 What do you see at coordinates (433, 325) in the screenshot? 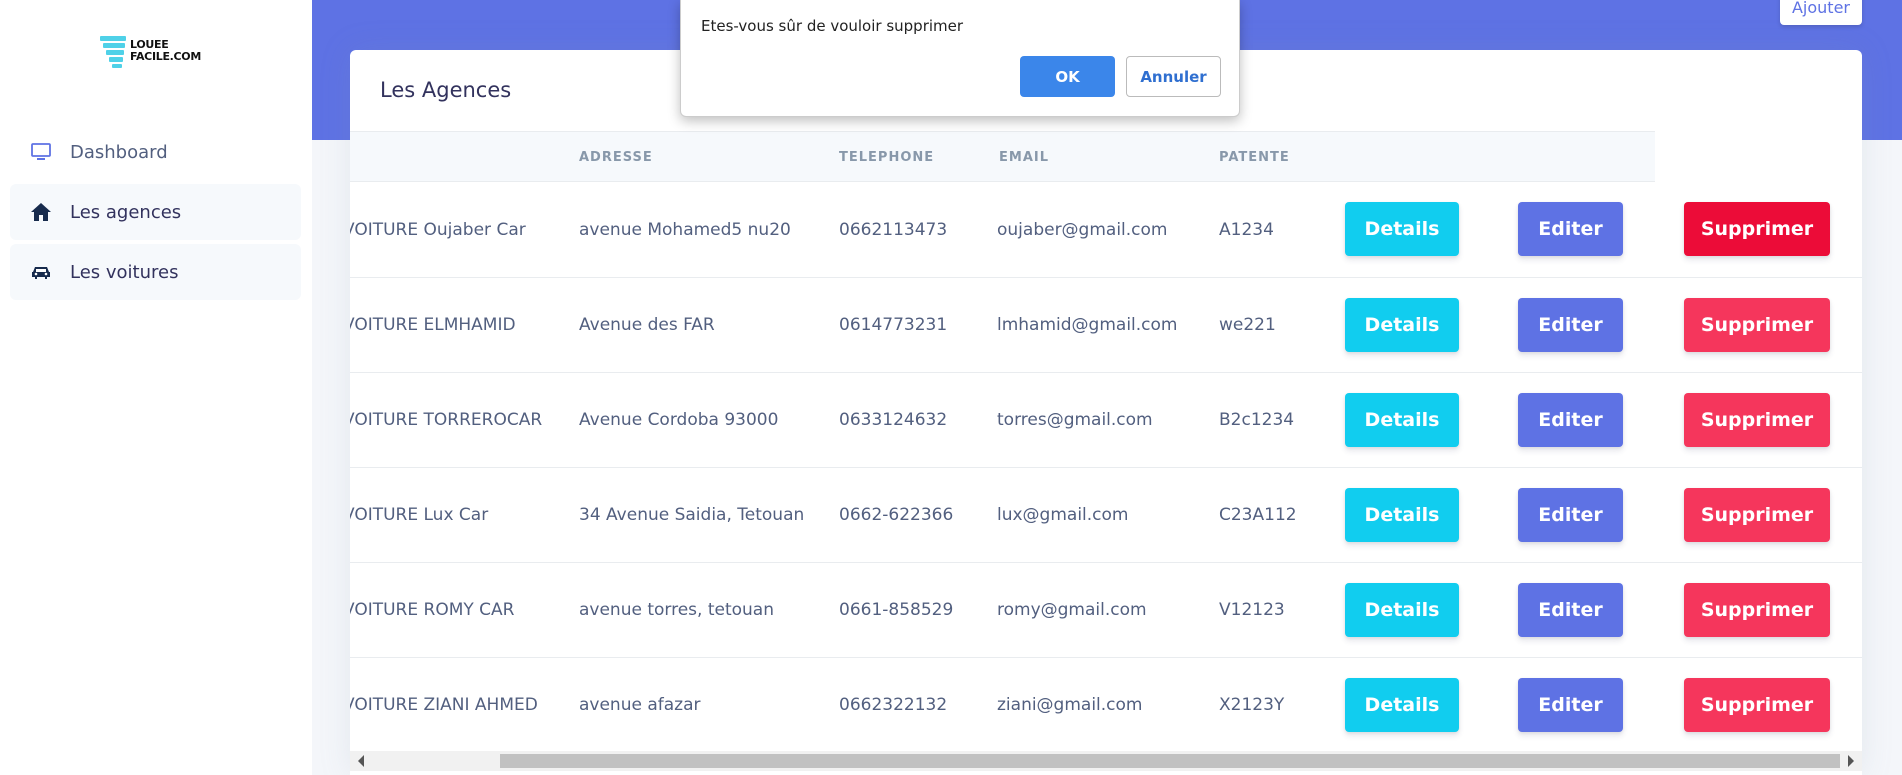
I see `cell-name: VOITURE ELMHAMID` at bounding box center [433, 325].